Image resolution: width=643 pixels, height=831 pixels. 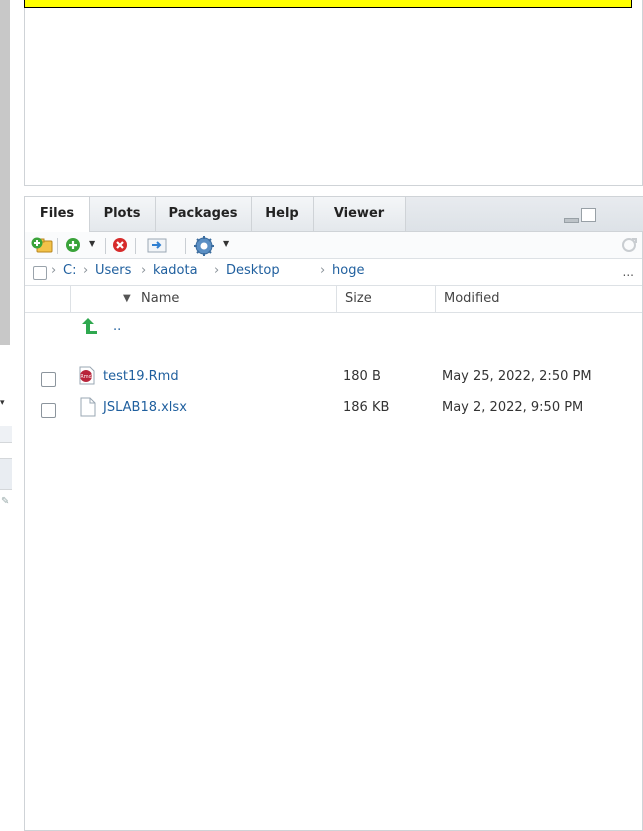 What do you see at coordinates (571, 220) in the screenshot?
I see `minimize-pane-icon` at bounding box center [571, 220].